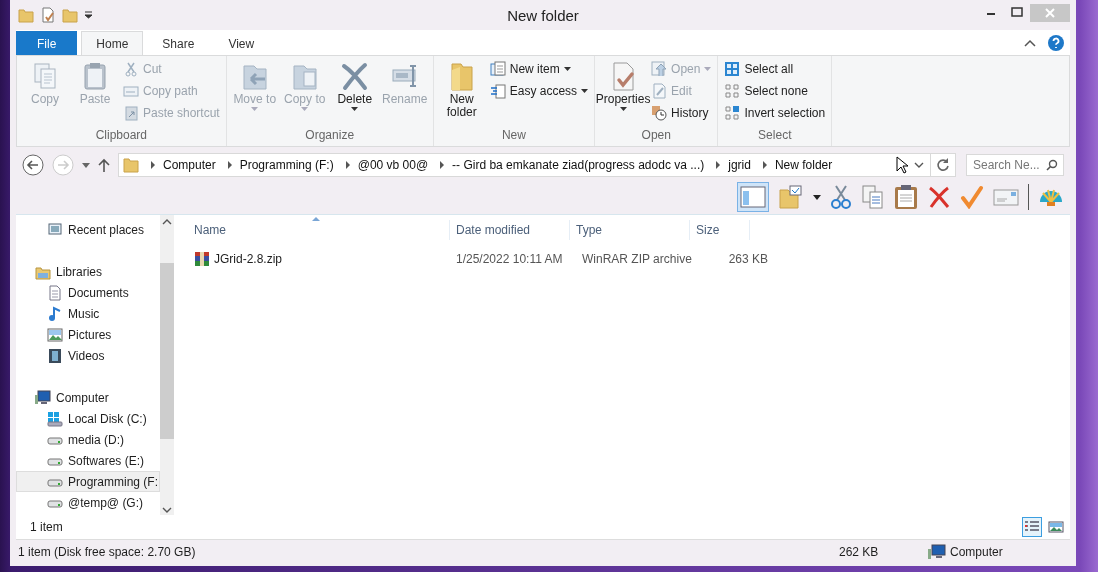 This screenshot has width=1098, height=572. What do you see at coordinates (131, 113) in the screenshot?
I see `shortcut-icon` at bounding box center [131, 113].